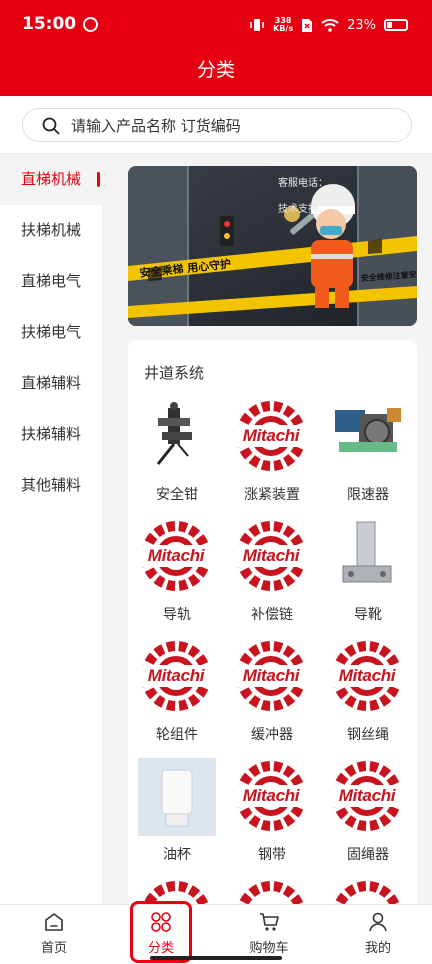 Image resolution: width=432 pixels, height=964 pixels. What do you see at coordinates (377, 948) in the screenshot?
I see `tab-profile-label: 我的` at bounding box center [377, 948].